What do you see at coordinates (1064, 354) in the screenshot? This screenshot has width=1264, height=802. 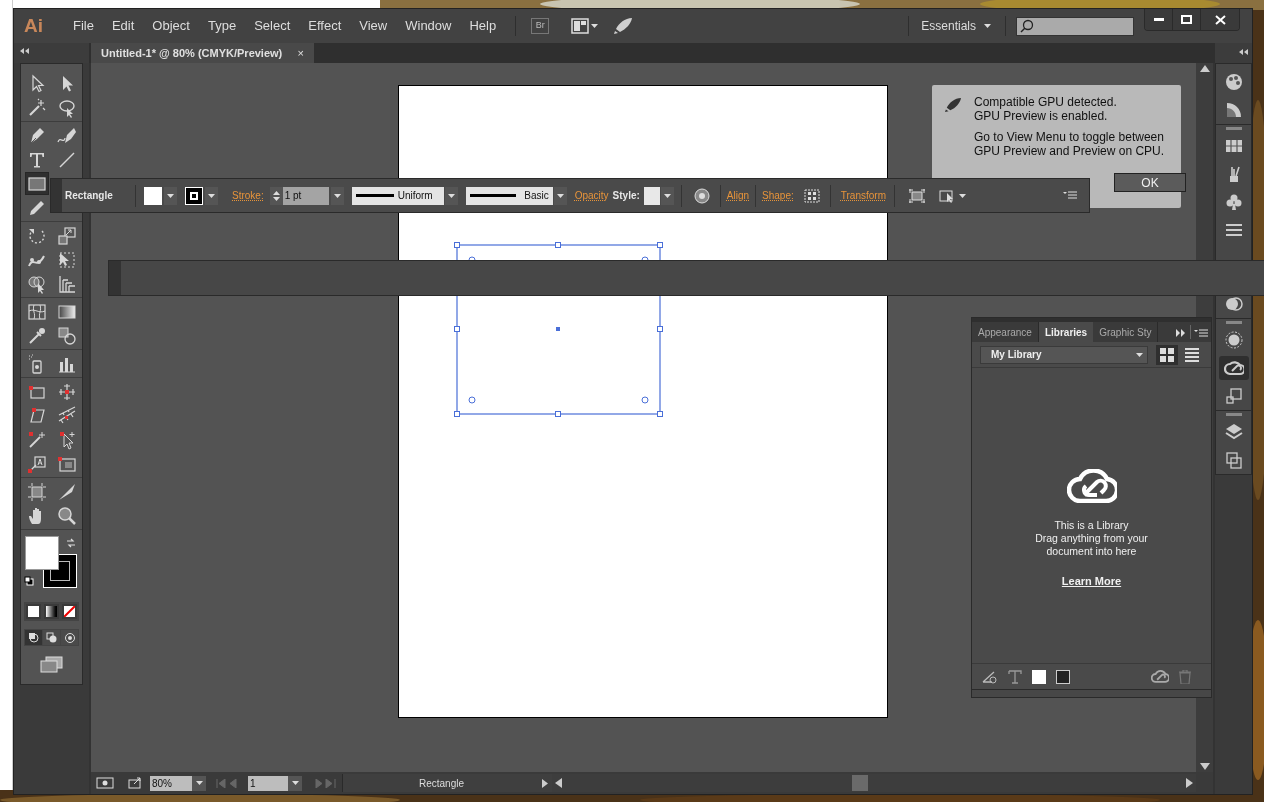 I see `library-dropdown: My Library` at bounding box center [1064, 354].